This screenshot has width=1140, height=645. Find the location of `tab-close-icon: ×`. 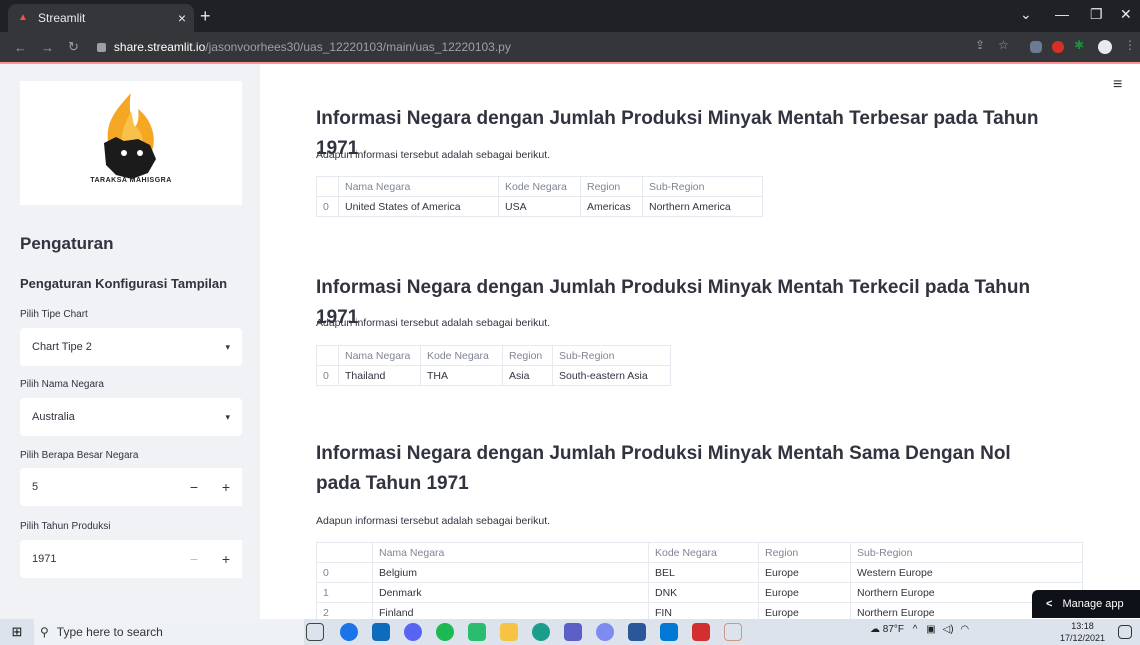

tab-close-icon: × is located at coordinates (182, 18).